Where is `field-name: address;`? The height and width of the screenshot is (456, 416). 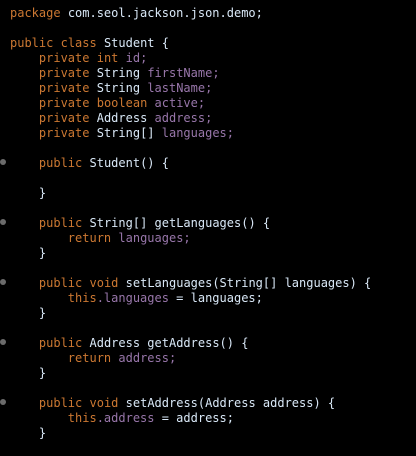
field-name: address; is located at coordinates (183, 118).